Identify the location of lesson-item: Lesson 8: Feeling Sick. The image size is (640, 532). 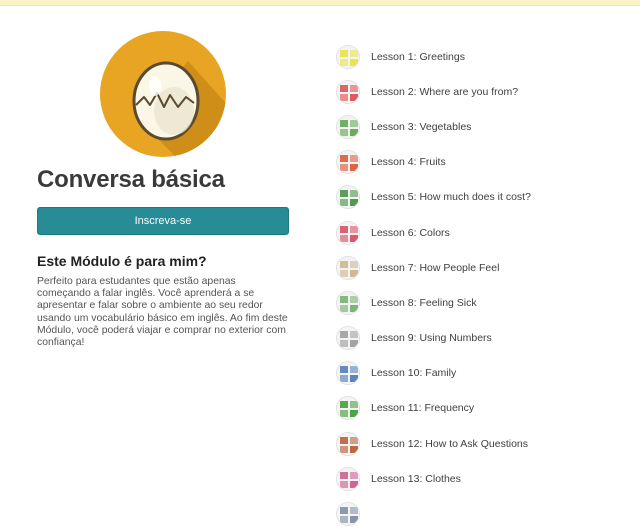
(486, 302).